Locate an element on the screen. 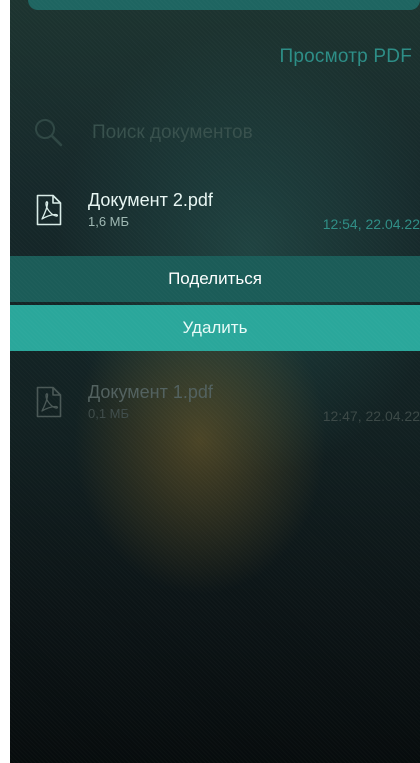  document-name: Документ 2.pdf is located at coordinates (150, 200).